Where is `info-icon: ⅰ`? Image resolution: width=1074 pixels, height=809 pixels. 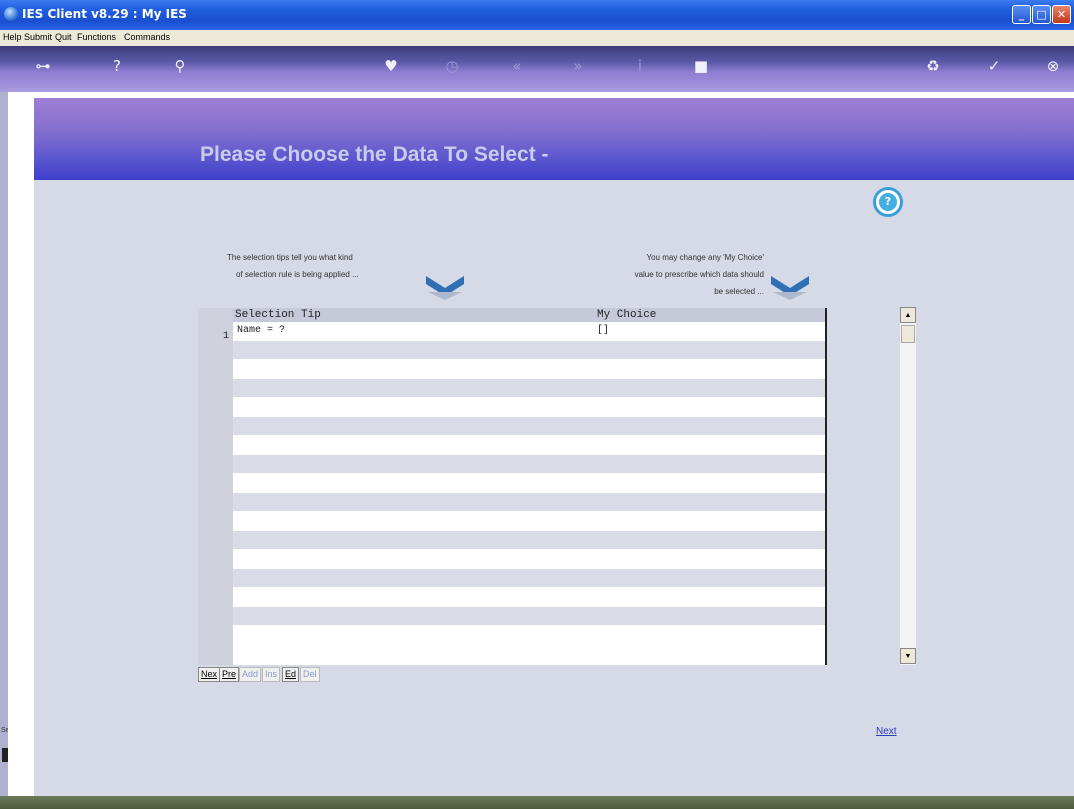 info-icon: ⅰ is located at coordinates (640, 66).